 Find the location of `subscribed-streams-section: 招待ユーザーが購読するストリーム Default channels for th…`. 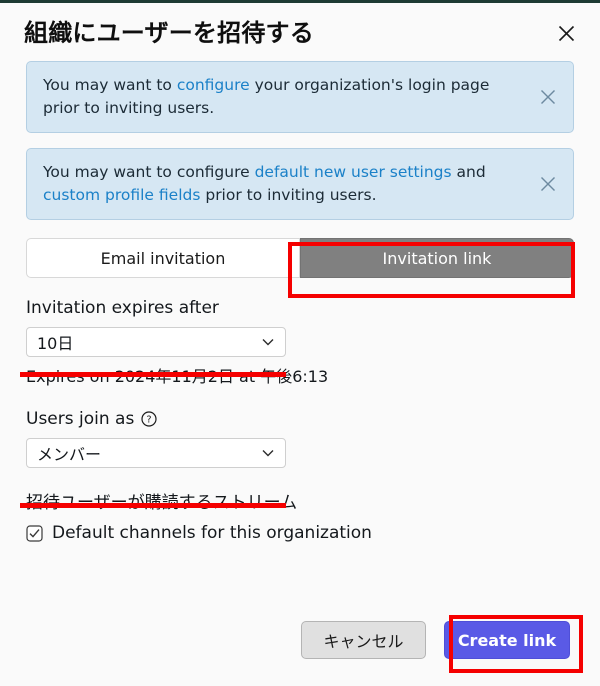

subscribed-streams-section: 招待ユーザーが購読するストリーム Default channels for th… is located at coordinates (300, 517).